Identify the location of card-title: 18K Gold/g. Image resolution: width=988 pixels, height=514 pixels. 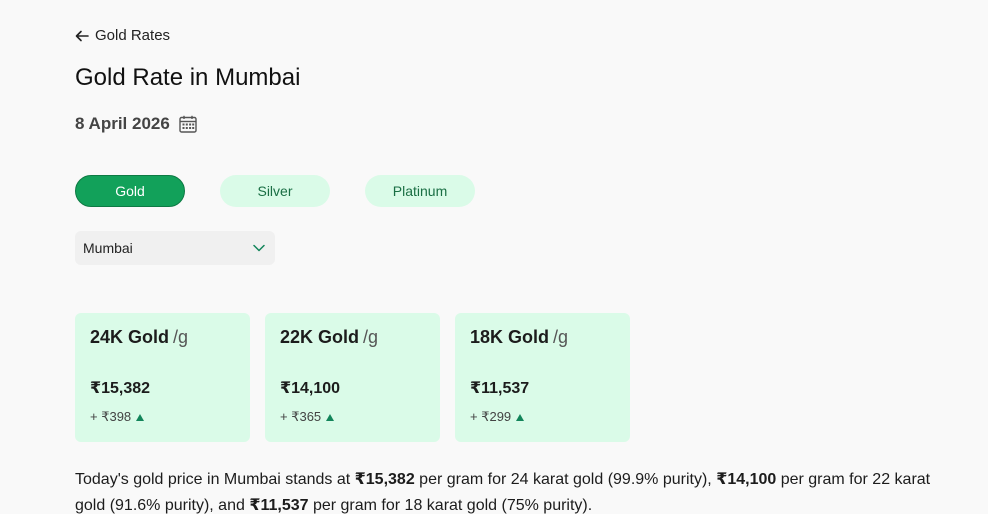
(542, 337).